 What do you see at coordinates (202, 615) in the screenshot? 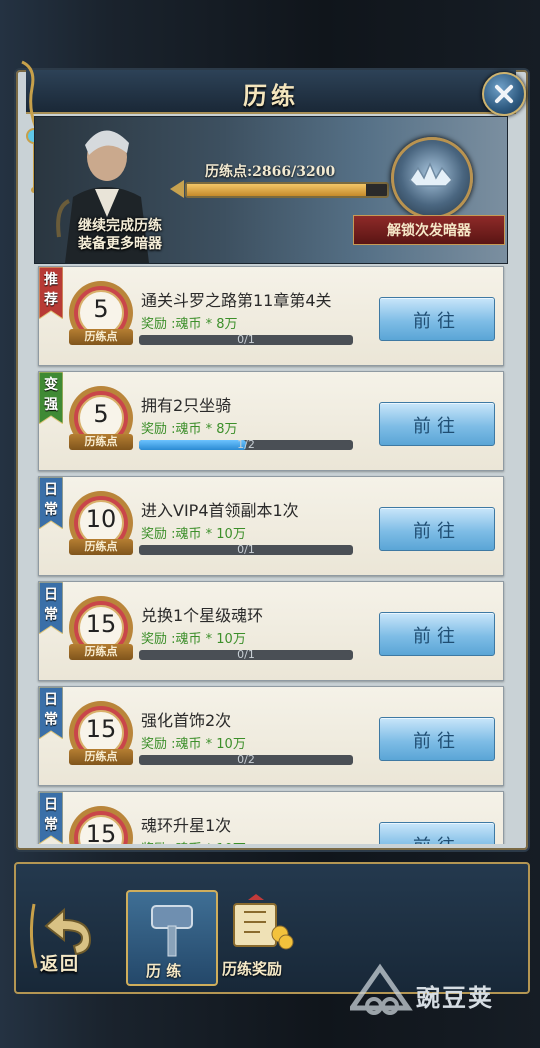
I see `task-title: 兑换1个星级魂环` at bounding box center [202, 615].